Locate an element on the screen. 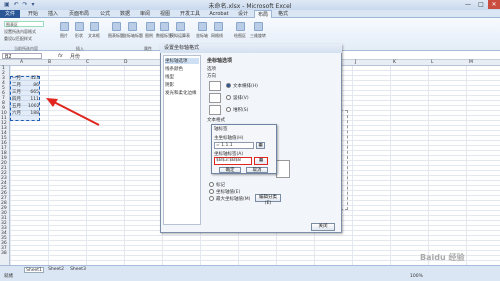 The image size is (500, 281). minimize-button: — is located at coordinates (468, 4).